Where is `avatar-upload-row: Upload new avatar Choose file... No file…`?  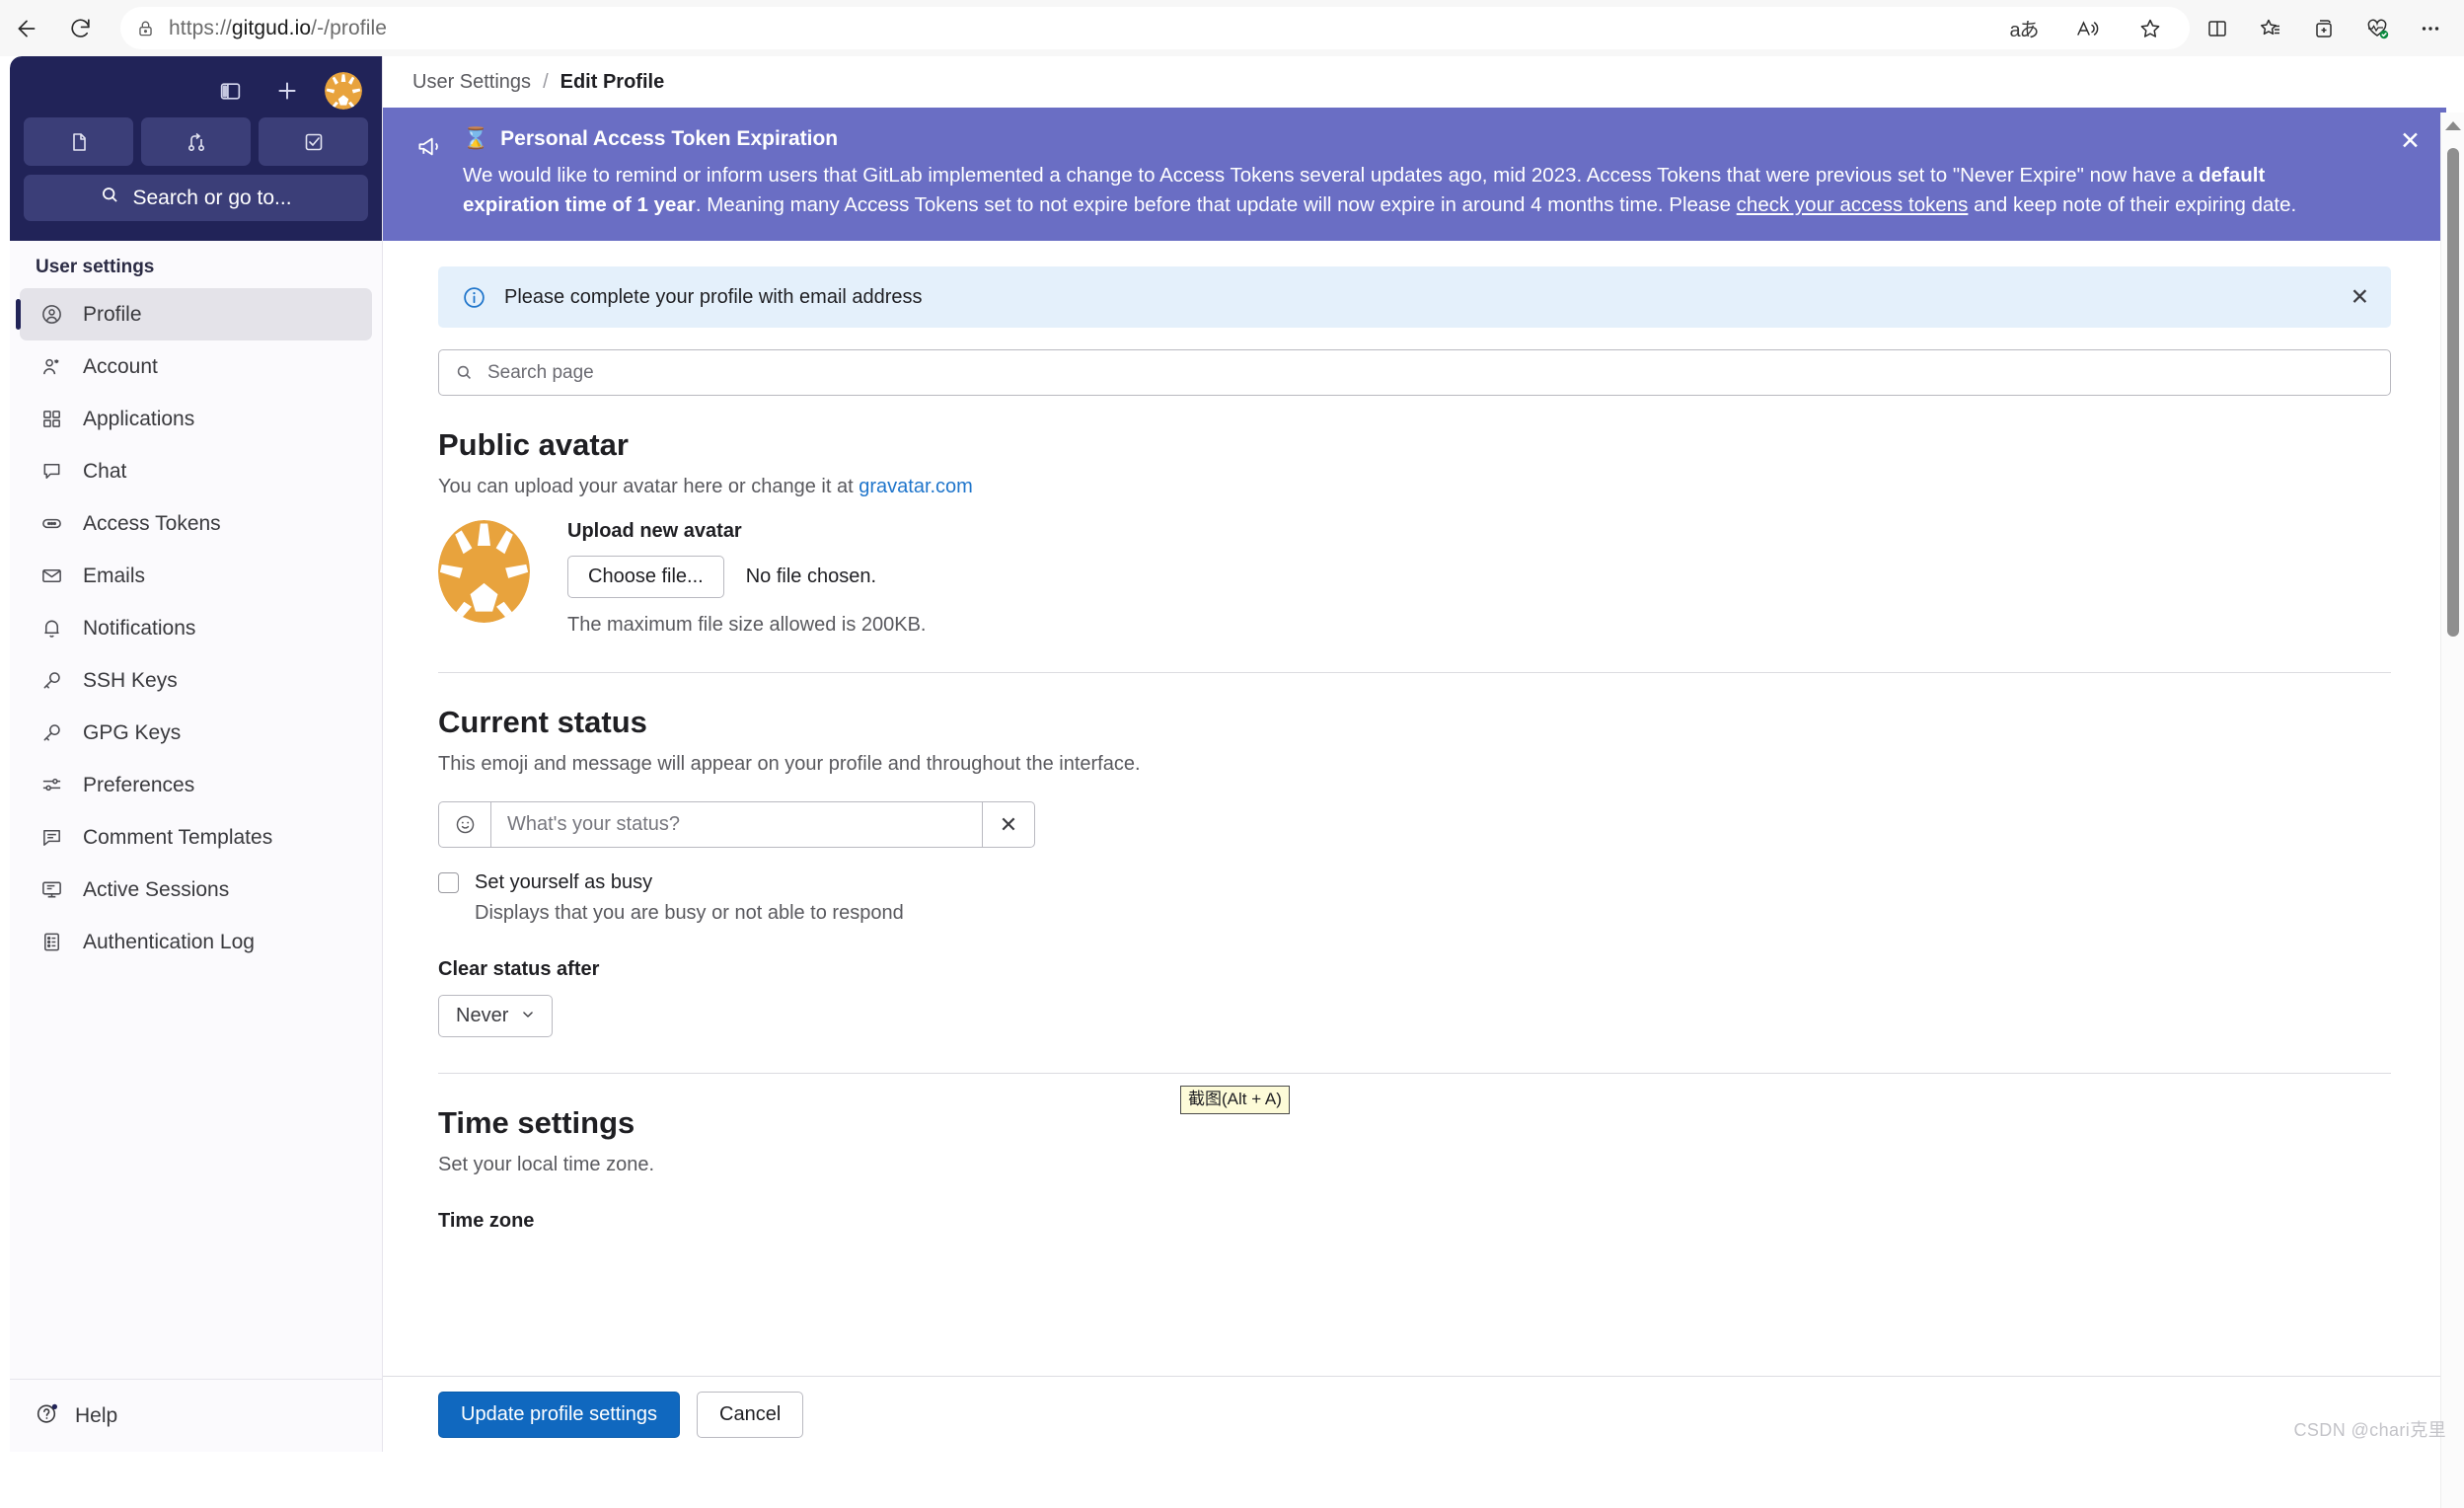
avatar-upload-row: Upload new avatar Choose file... No file… is located at coordinates (1415, 578).